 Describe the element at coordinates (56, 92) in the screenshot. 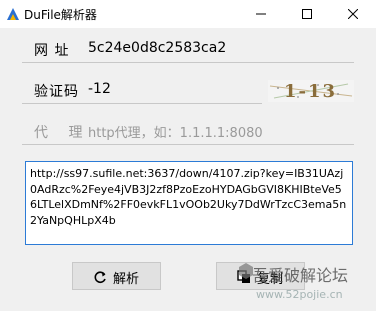

I see `captcha-label: 验证码` at that location.